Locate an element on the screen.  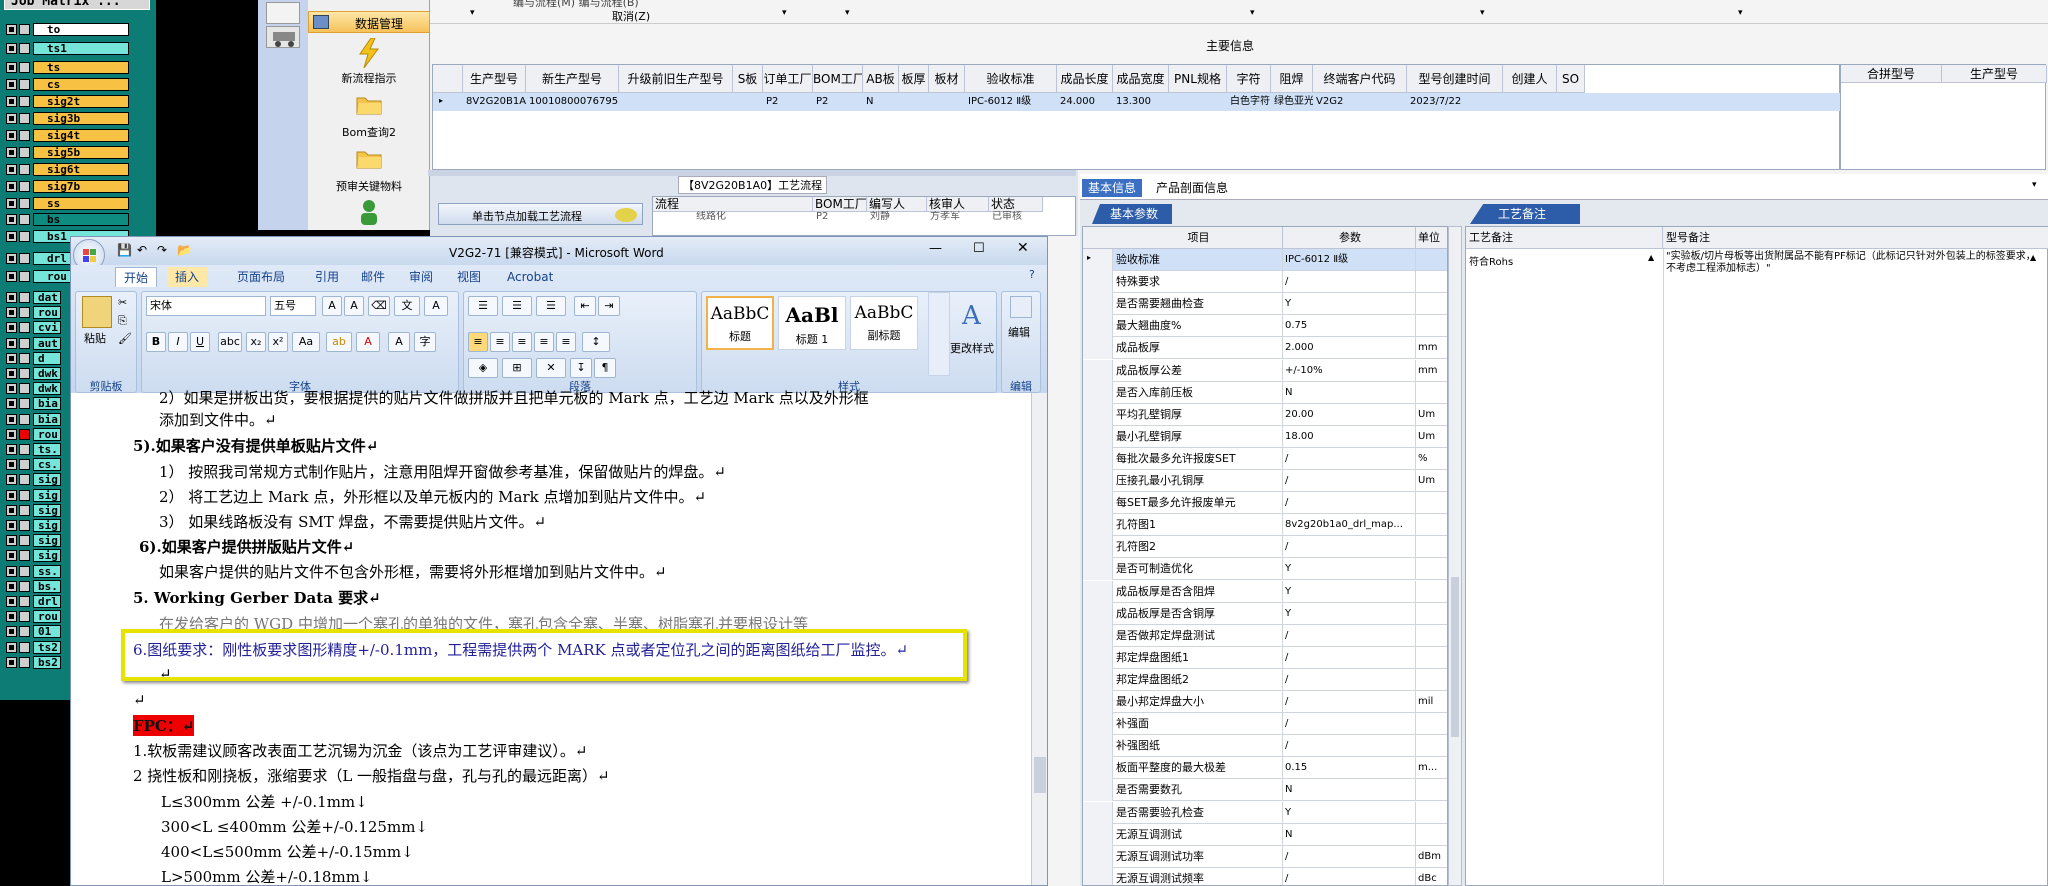
model-remark-header: 型号备注 is located at coordinates (1855, 238).